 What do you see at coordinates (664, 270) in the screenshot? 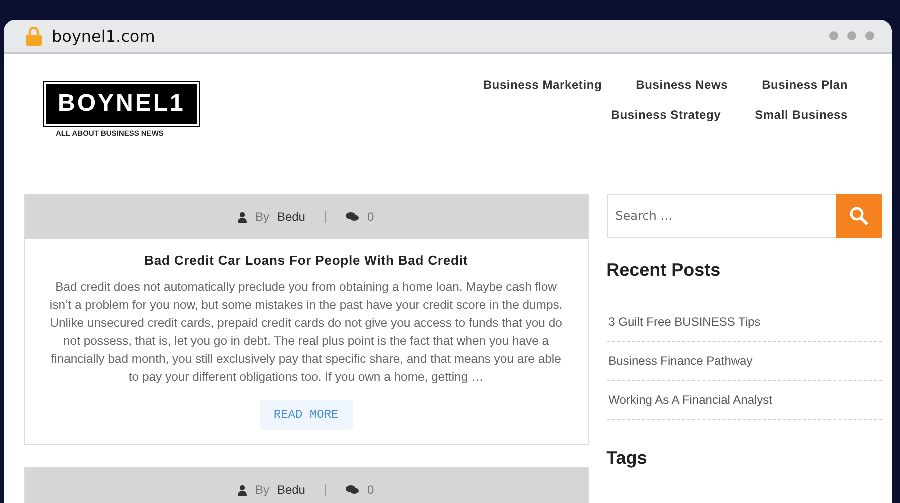
I see `widget-title: Recent Posts` at bounding box center [664, 270].